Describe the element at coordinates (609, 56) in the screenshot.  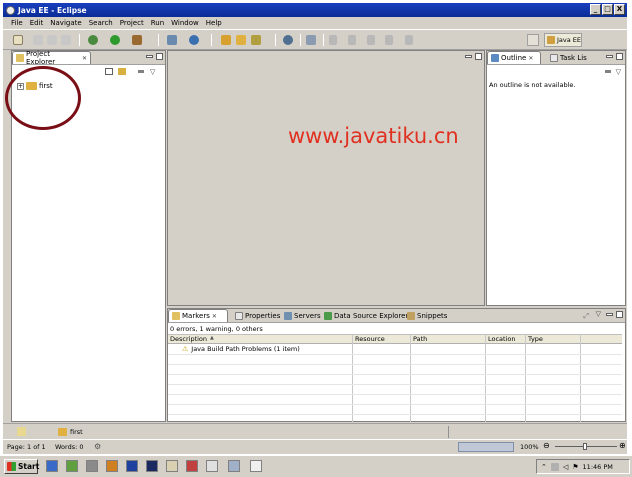
I see `outline-minimize-icon` at that location.